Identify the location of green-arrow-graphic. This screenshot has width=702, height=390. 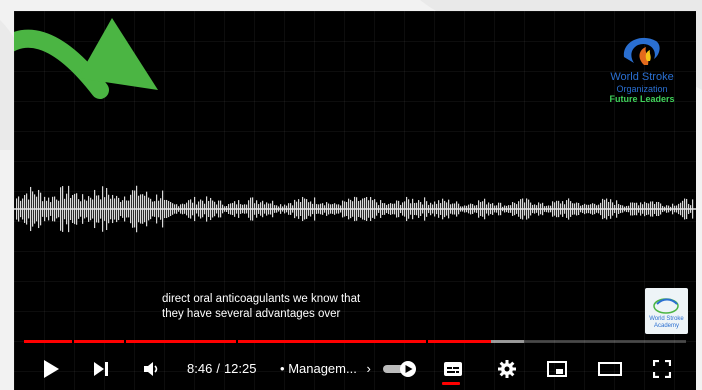
(86, 58).